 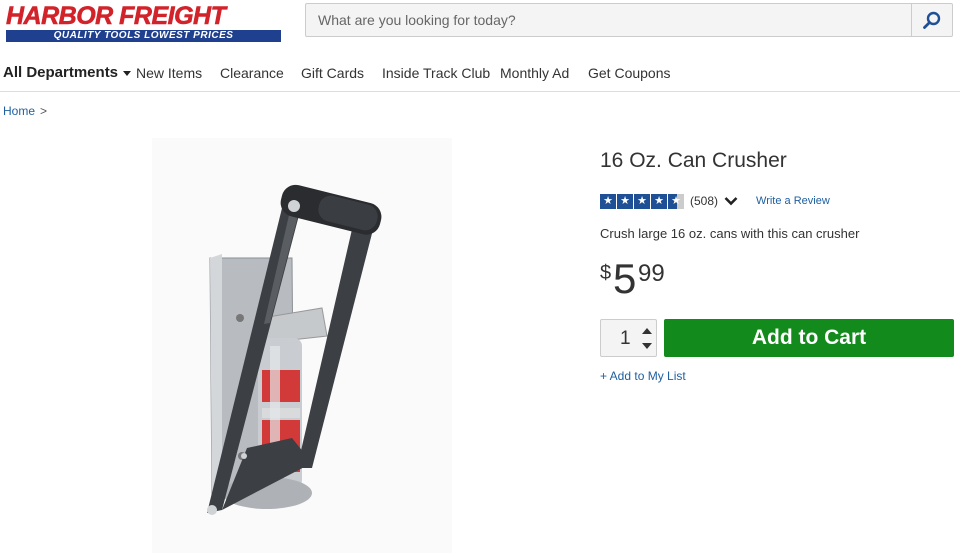 I want to click on write-review-link: Write a Review, so click(x=793, y=201).